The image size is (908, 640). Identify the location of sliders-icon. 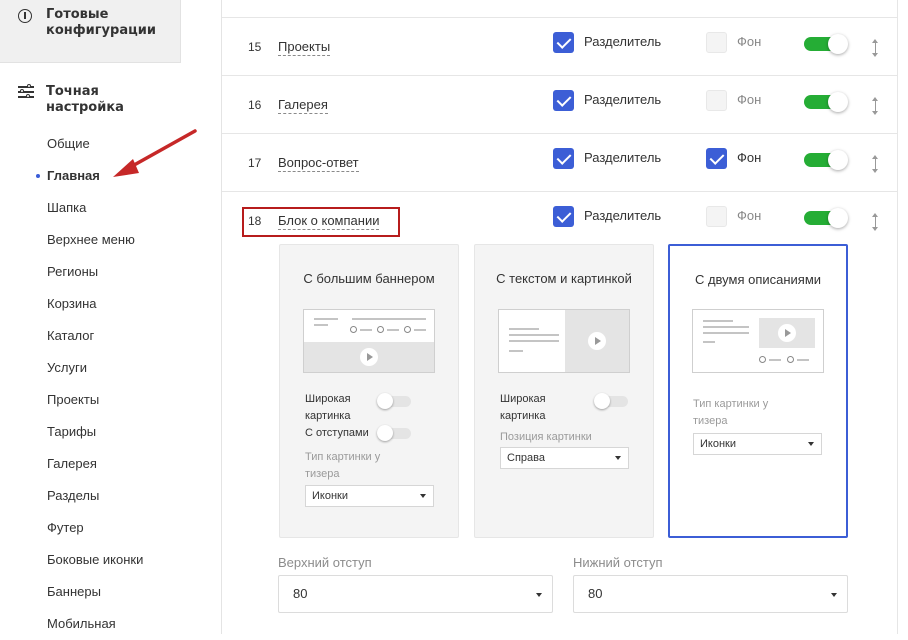
(26, 91).